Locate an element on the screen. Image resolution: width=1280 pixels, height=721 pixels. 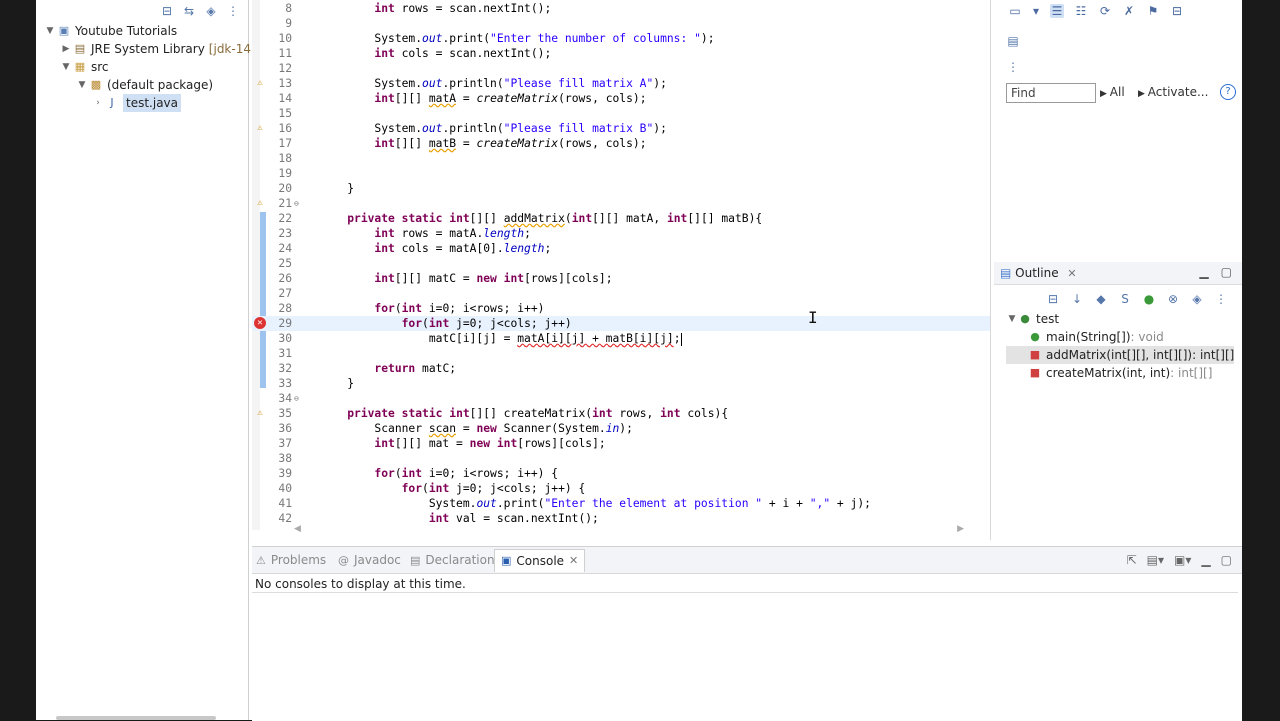
code-text: int[][] matC = new int[rows][cols]; is located at coordinates (466, 278).